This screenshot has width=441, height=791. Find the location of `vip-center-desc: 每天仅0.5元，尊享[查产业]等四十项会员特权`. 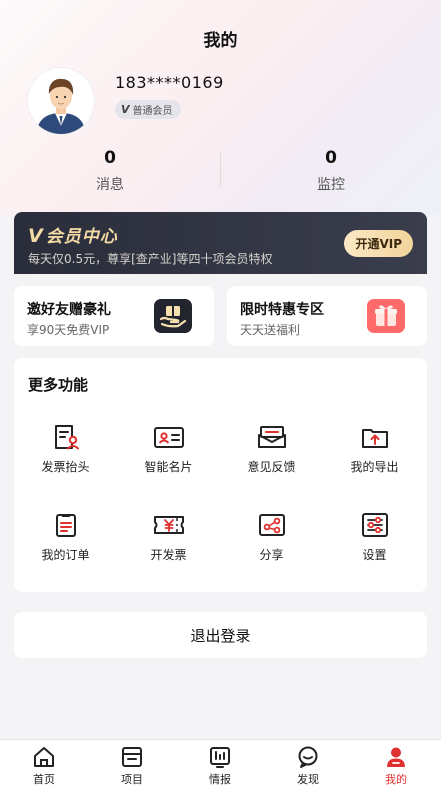

vip-center-desc: 每天仅0.5元，尊享[查产业]等四十项会员特权 is located at coordinates (150, 259).